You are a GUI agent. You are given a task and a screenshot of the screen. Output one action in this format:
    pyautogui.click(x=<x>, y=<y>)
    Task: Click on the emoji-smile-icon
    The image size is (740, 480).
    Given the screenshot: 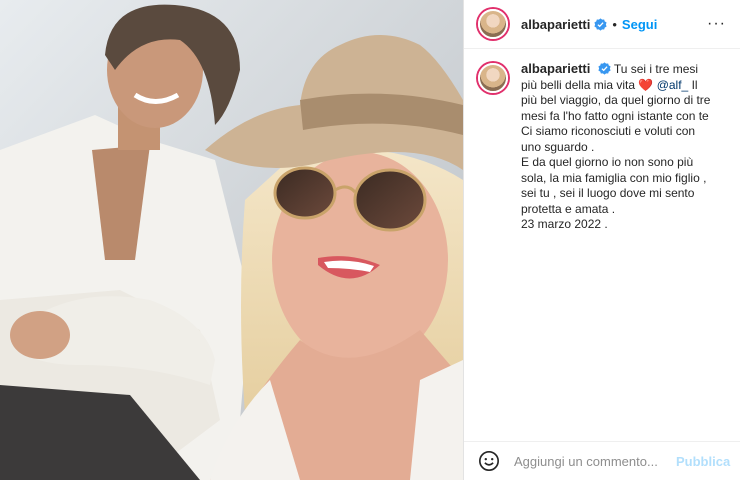 What is the action you would take?
    pyautogui.click(x=489, y=461)
    